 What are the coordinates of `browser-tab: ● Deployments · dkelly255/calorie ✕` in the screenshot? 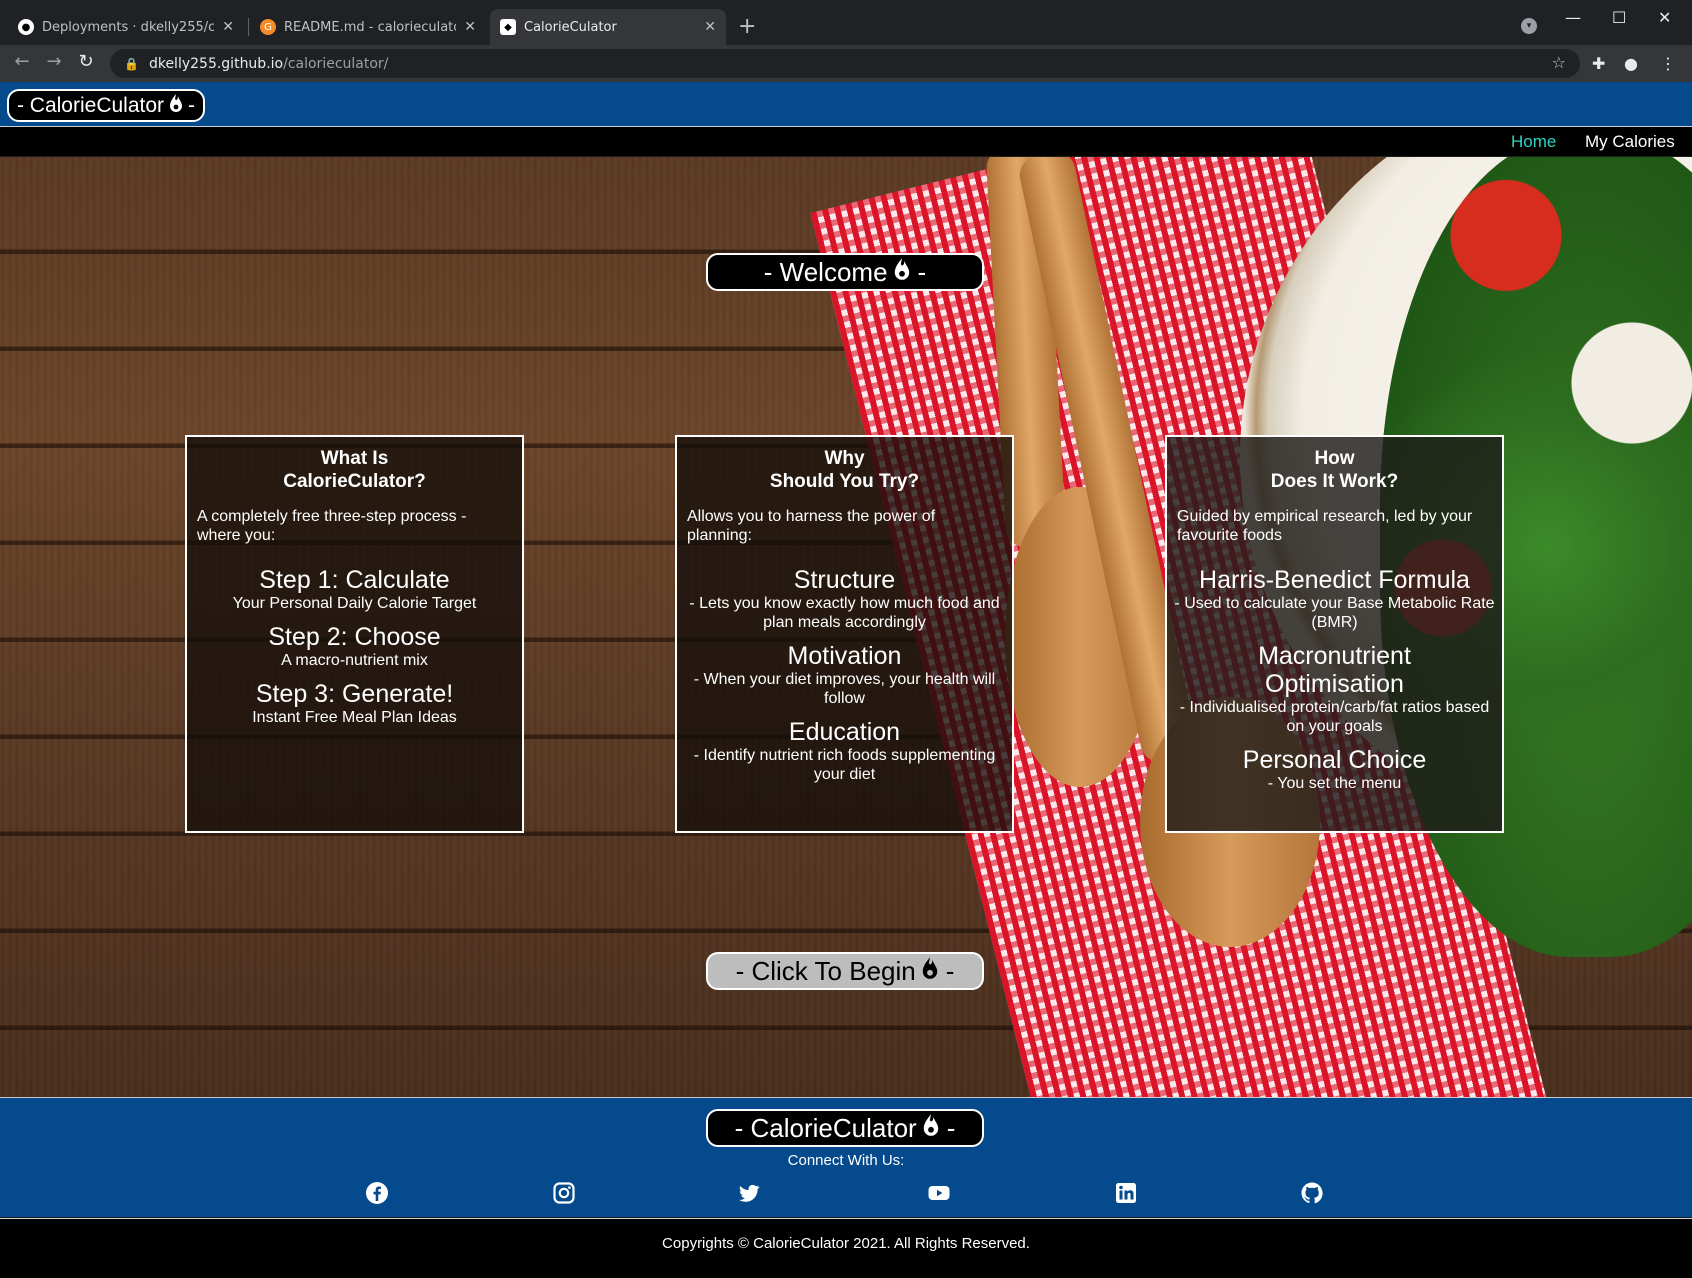 It's located at (126, 27).